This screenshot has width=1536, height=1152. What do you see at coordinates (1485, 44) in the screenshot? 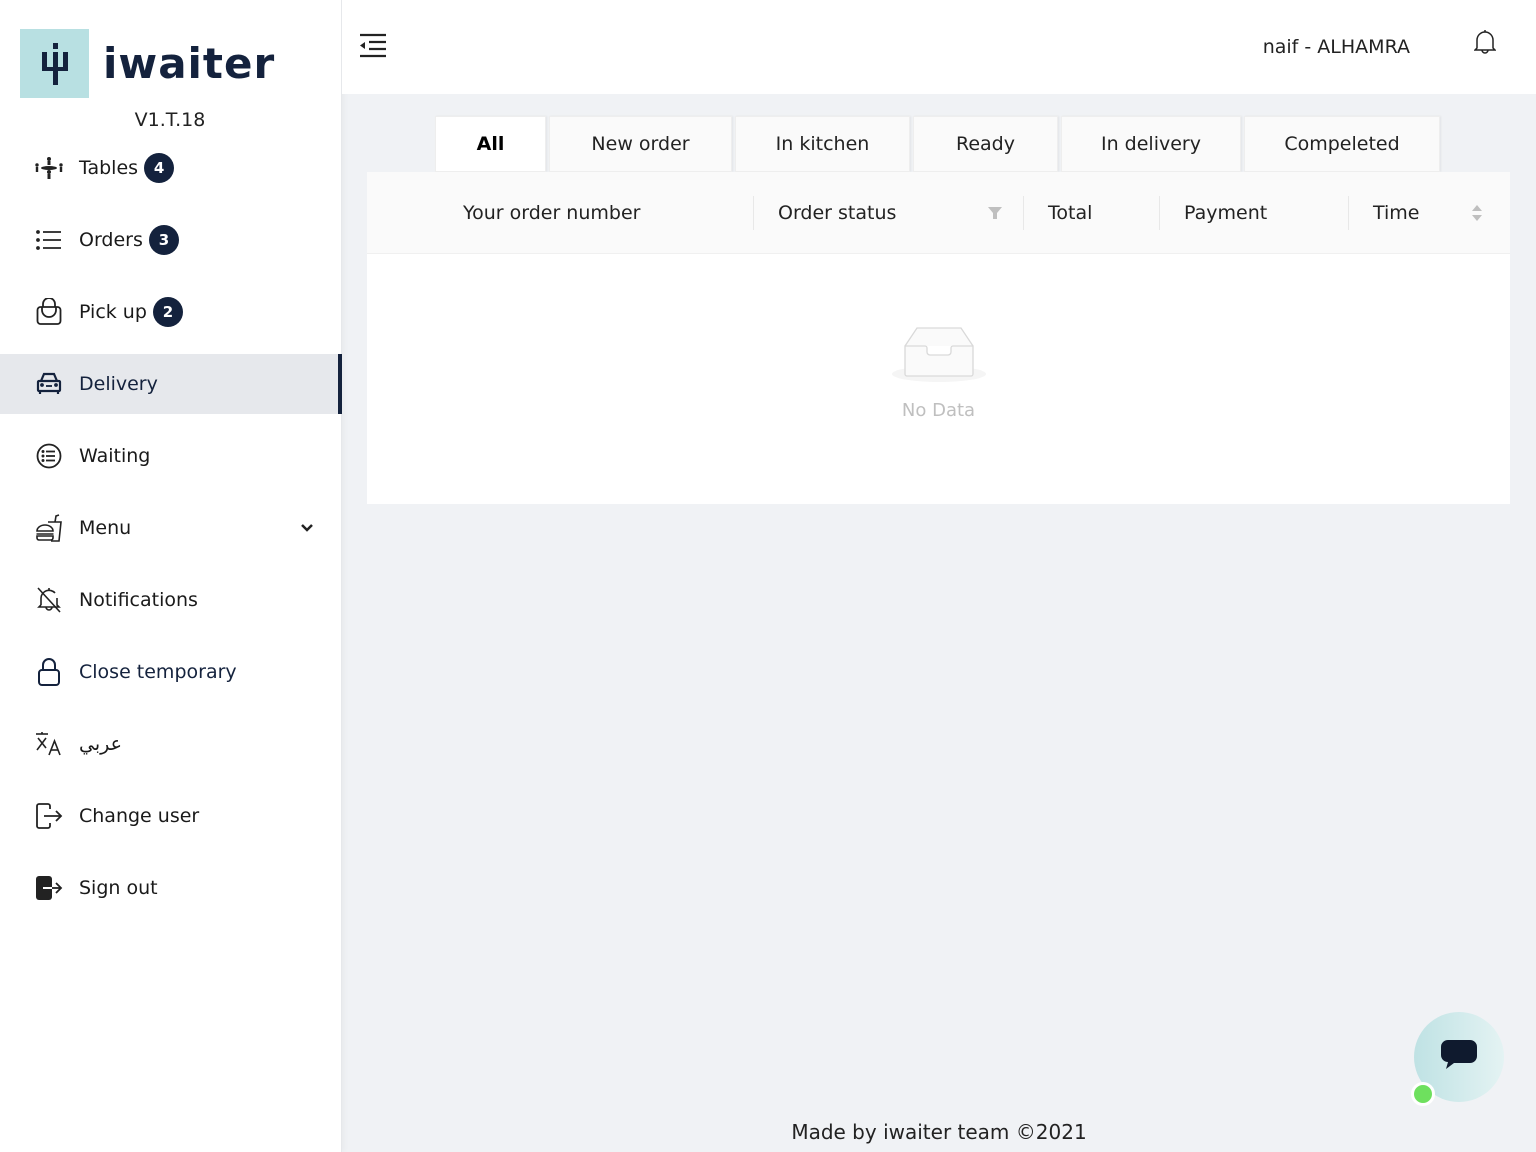
I see `bell-icon` at bounding box center [1485, 44].